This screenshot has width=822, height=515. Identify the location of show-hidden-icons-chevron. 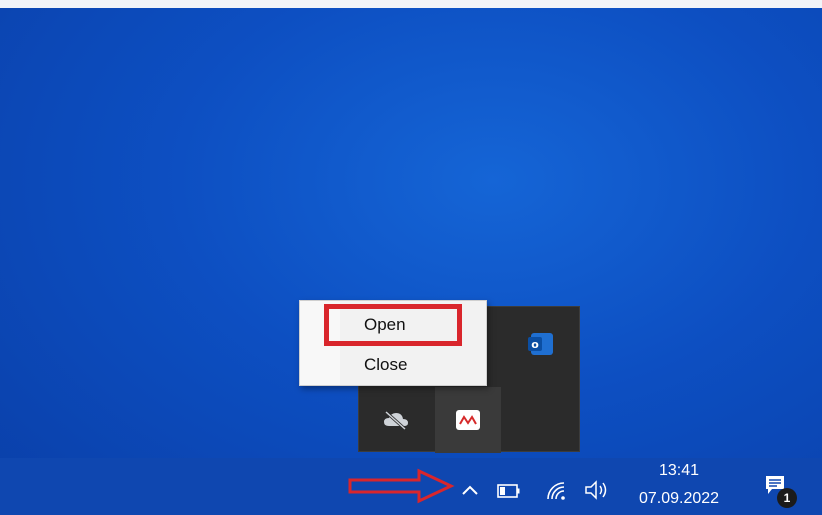
(470, 490).